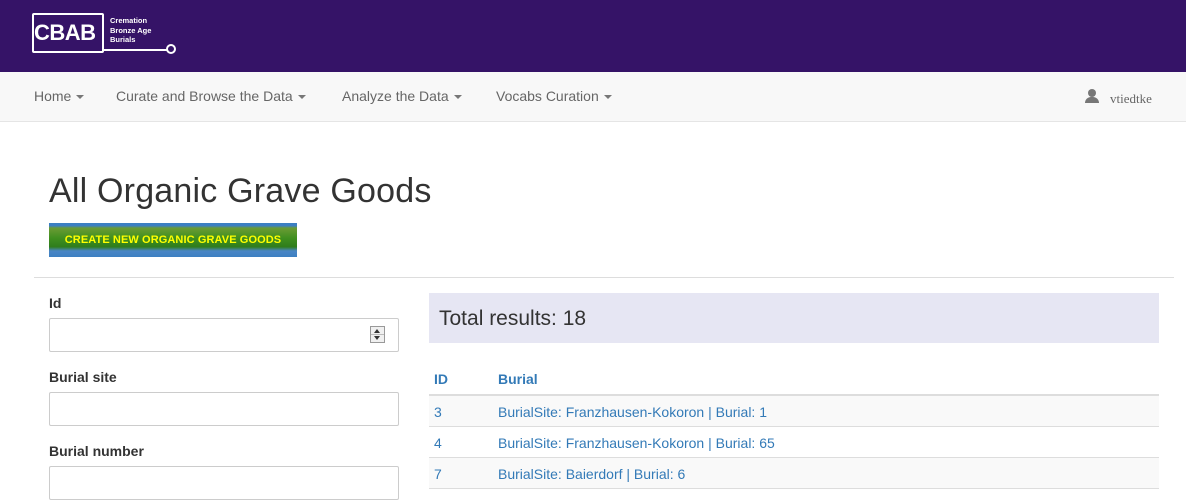  I want to click on column-header-burial: Burial, so click(518, 379).